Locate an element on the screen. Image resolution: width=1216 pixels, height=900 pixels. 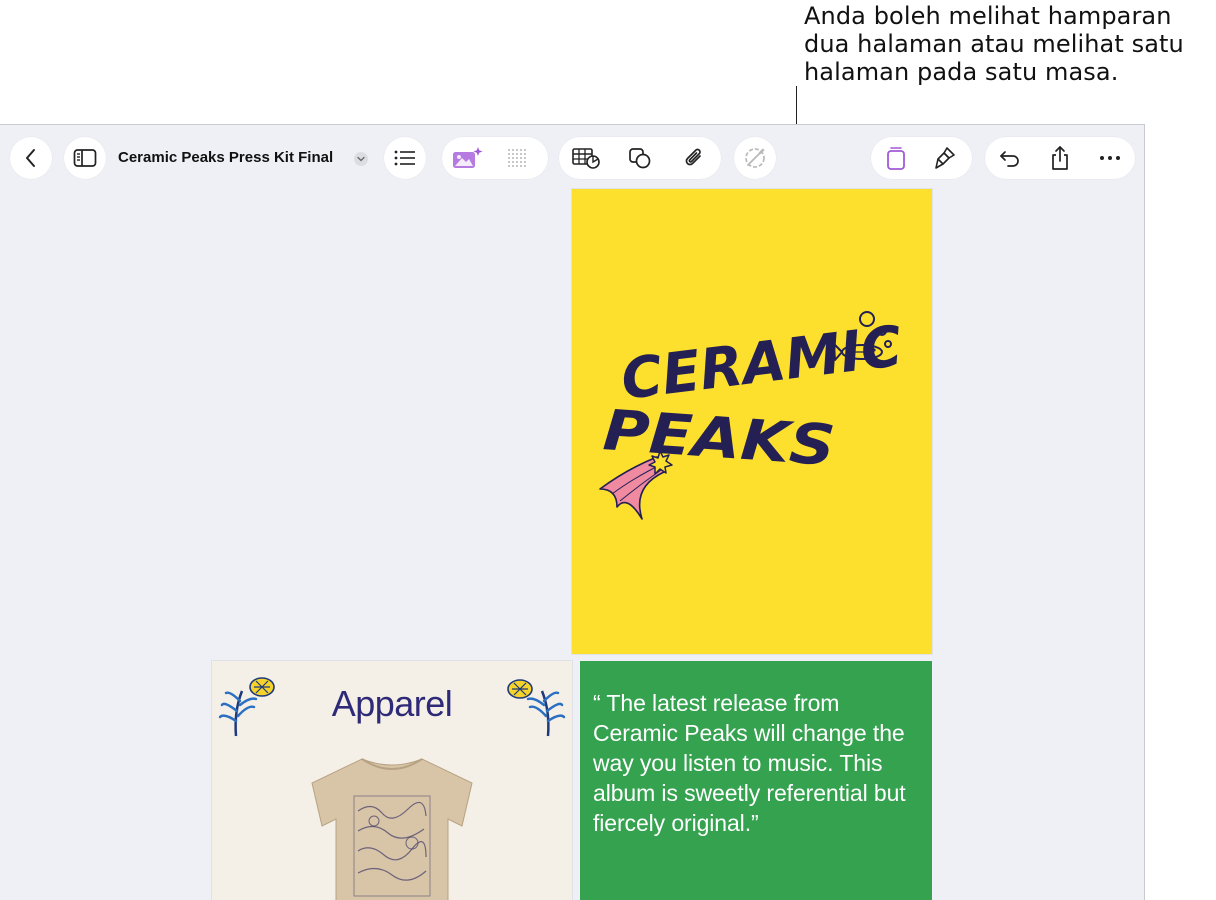
shapes-icon is located at coordinates (640, 158).